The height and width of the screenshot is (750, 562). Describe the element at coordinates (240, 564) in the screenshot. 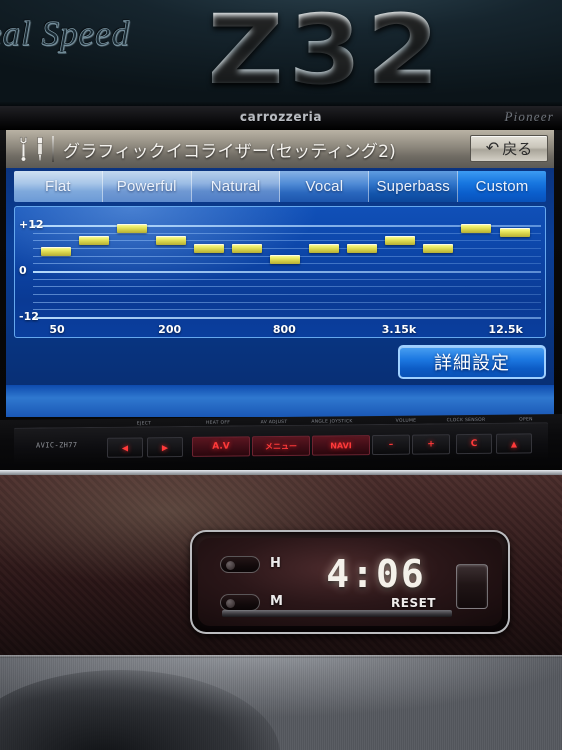

I see `hour-adjust-button` at that location.